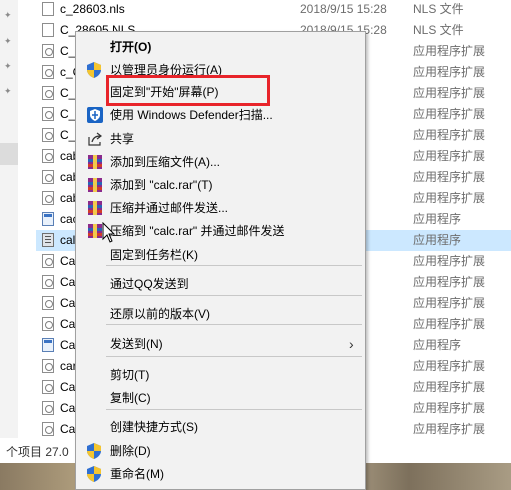  I want to click on file-name: c_28603.nls, so click(92, 9).